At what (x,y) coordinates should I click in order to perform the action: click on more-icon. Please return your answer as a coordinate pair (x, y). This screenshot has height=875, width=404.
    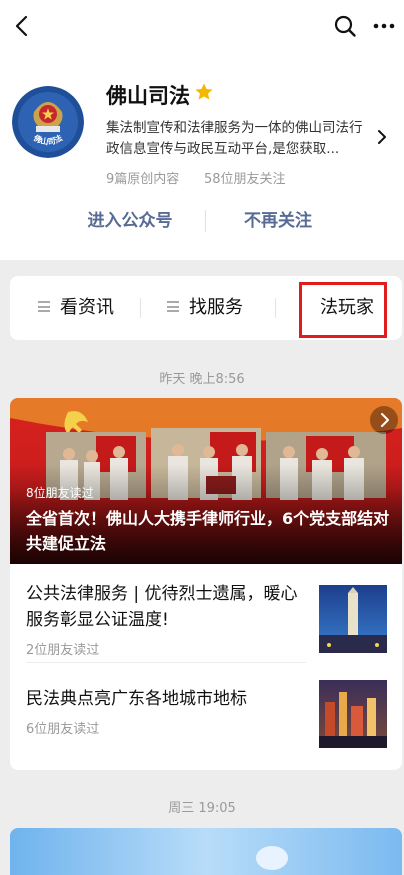
    Looking at the image, I should click on (384, 26).